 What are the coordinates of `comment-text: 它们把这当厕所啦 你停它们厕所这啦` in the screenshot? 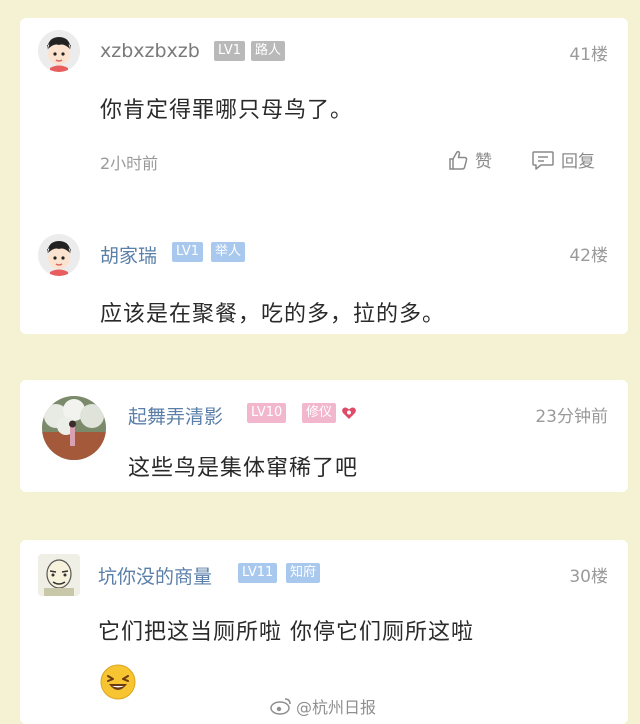 It's located at (286, 632).